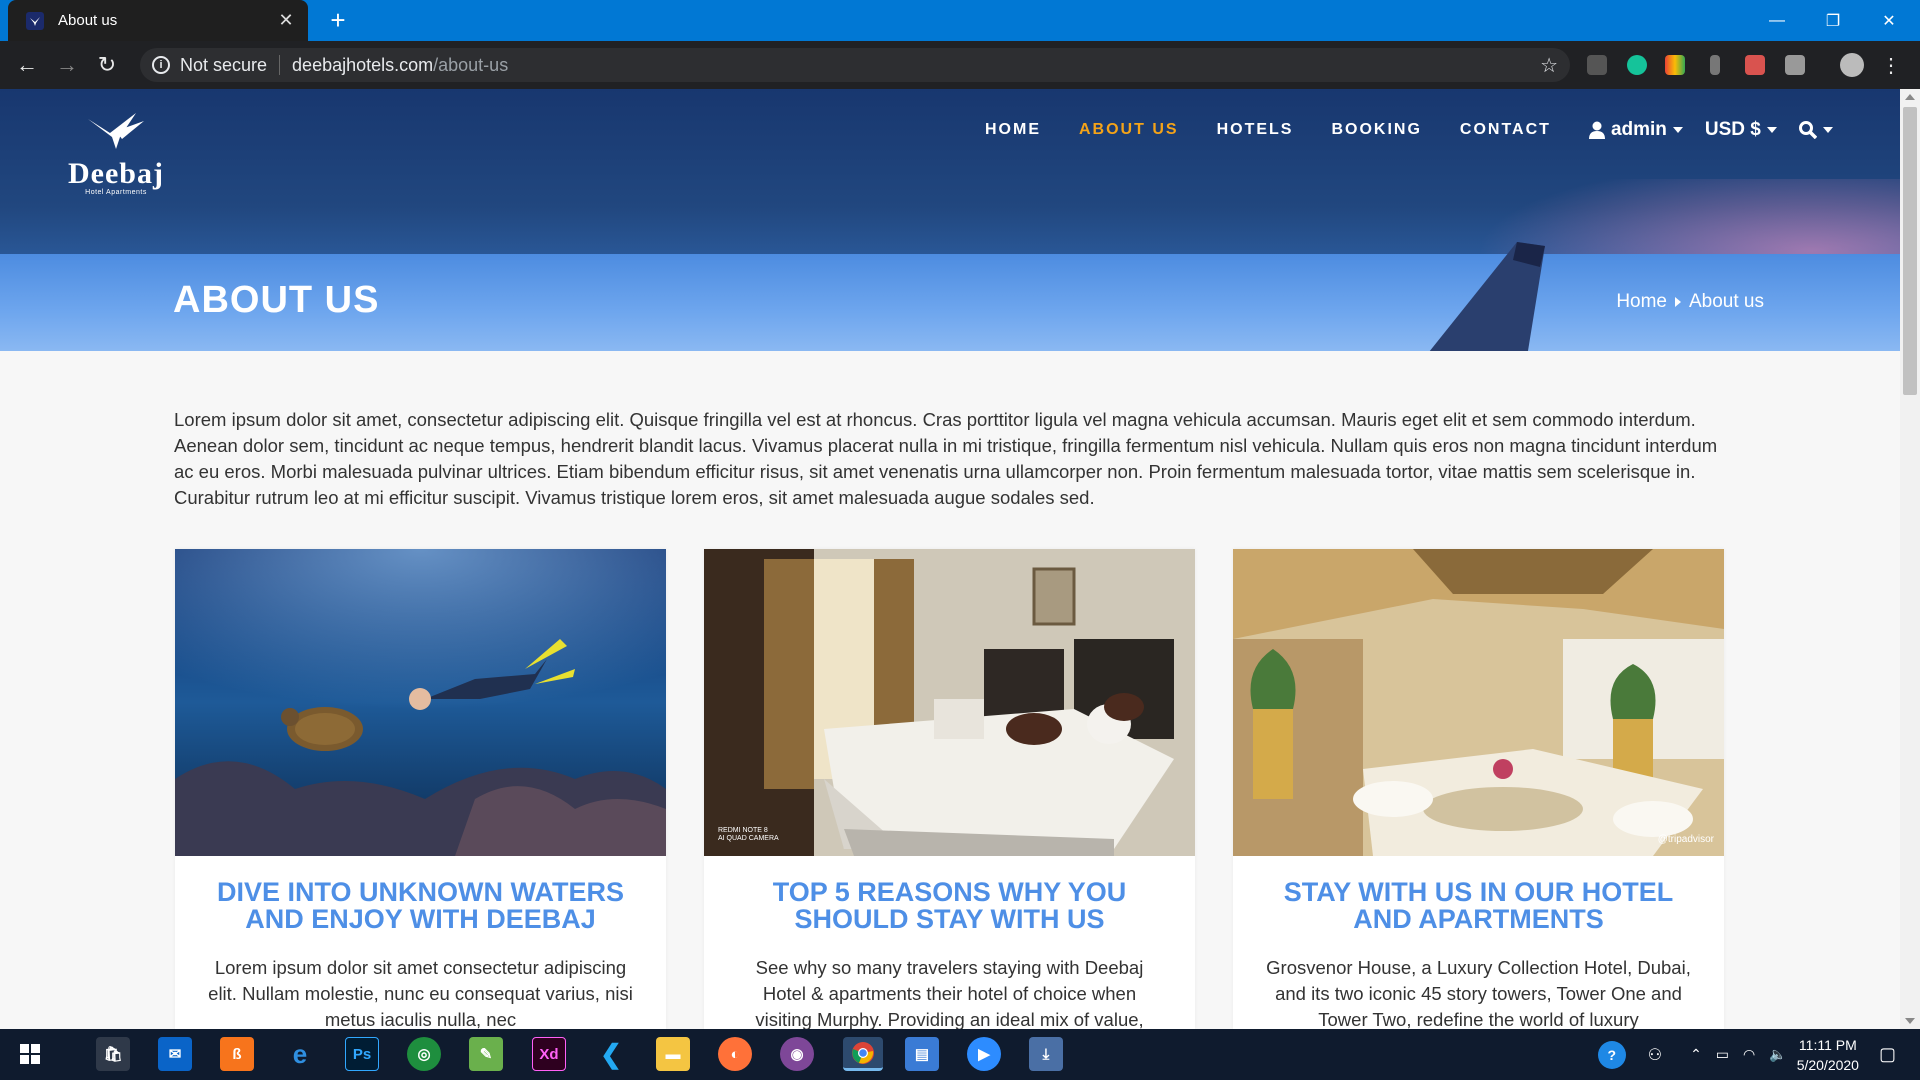 Image resolution: width=1920 pixels, height=1080 pixels. Describe the element at coordinates (1655, 1055) in the screenshot. I see `people-icon: ⚇` at that location.